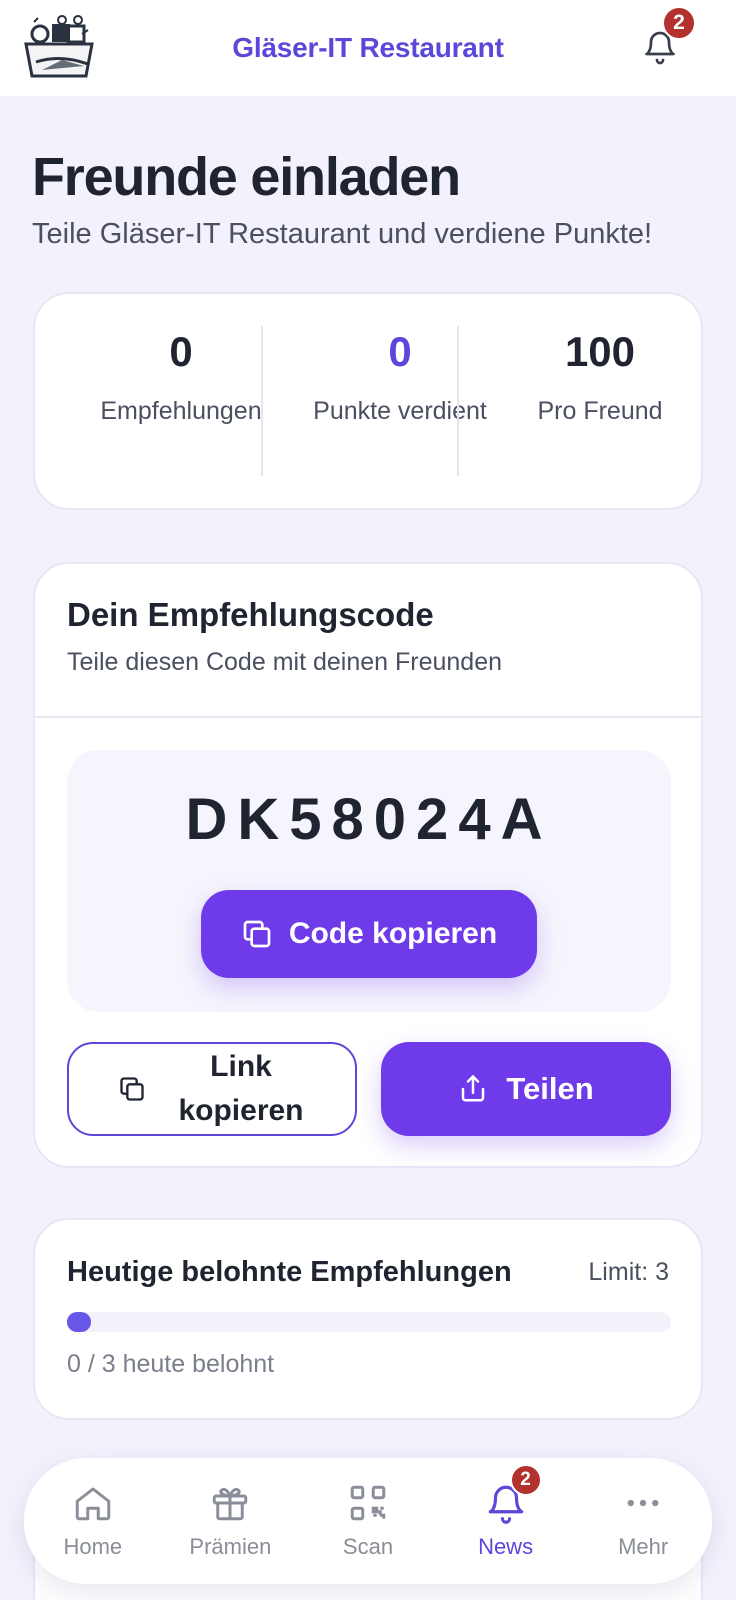 Image resolution: width=736 pixels, height=1600 pixels. I want to click on stat-label: Punkte verdient, so click(400, 411).